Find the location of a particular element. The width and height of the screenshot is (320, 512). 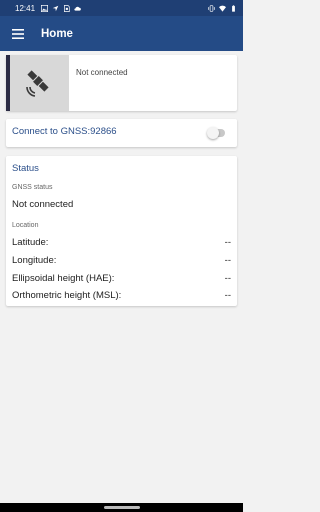

connection-card: Not connected is located at coordinates (121, 83).